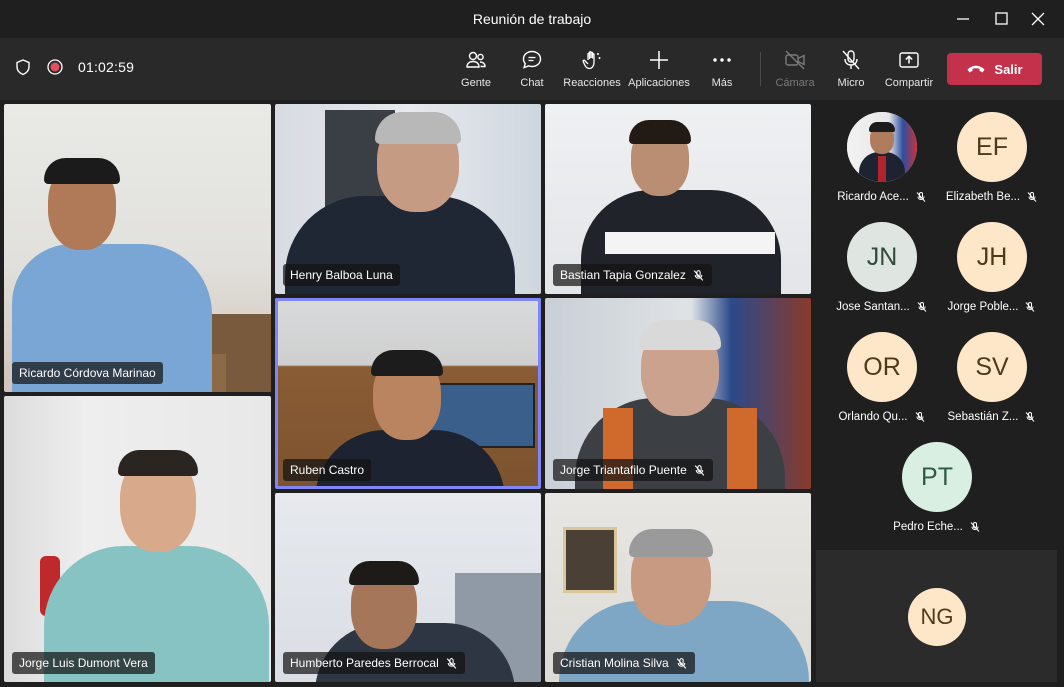 The image size is (1064, 687). What do you see at coordinates (976, 69) in the screenshot?
I see `hang-up-icon` at bounding box center [976, 69].